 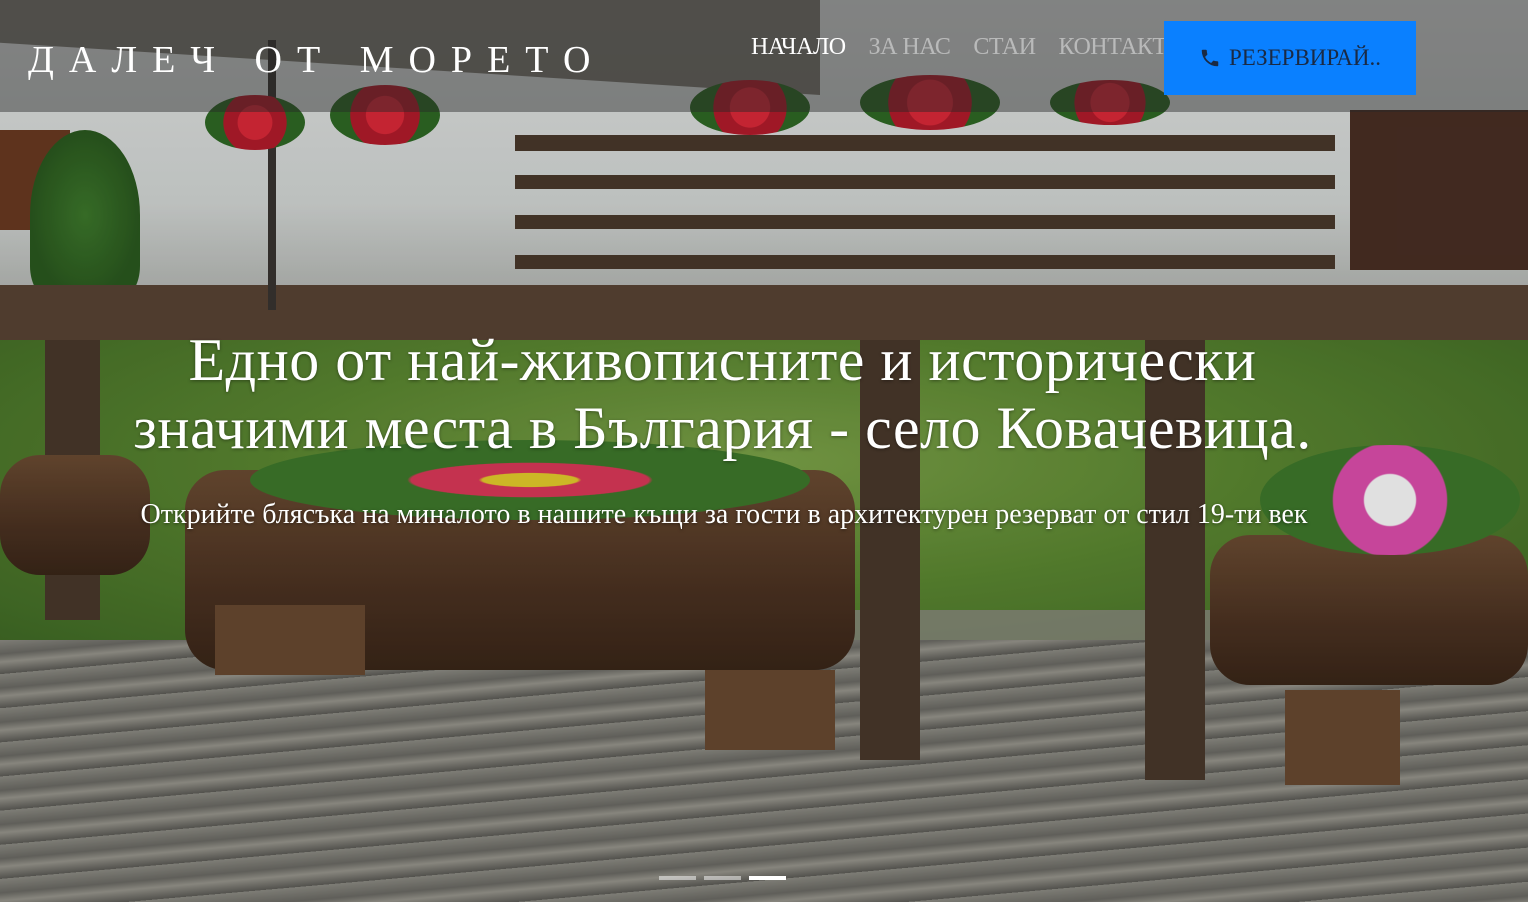 What do you see at coordinates (316, 60) in the screenshot?
I see `site-brand: ДАЛЕЧ ОТ МОРЕТО` at bounding box center [316, 60].